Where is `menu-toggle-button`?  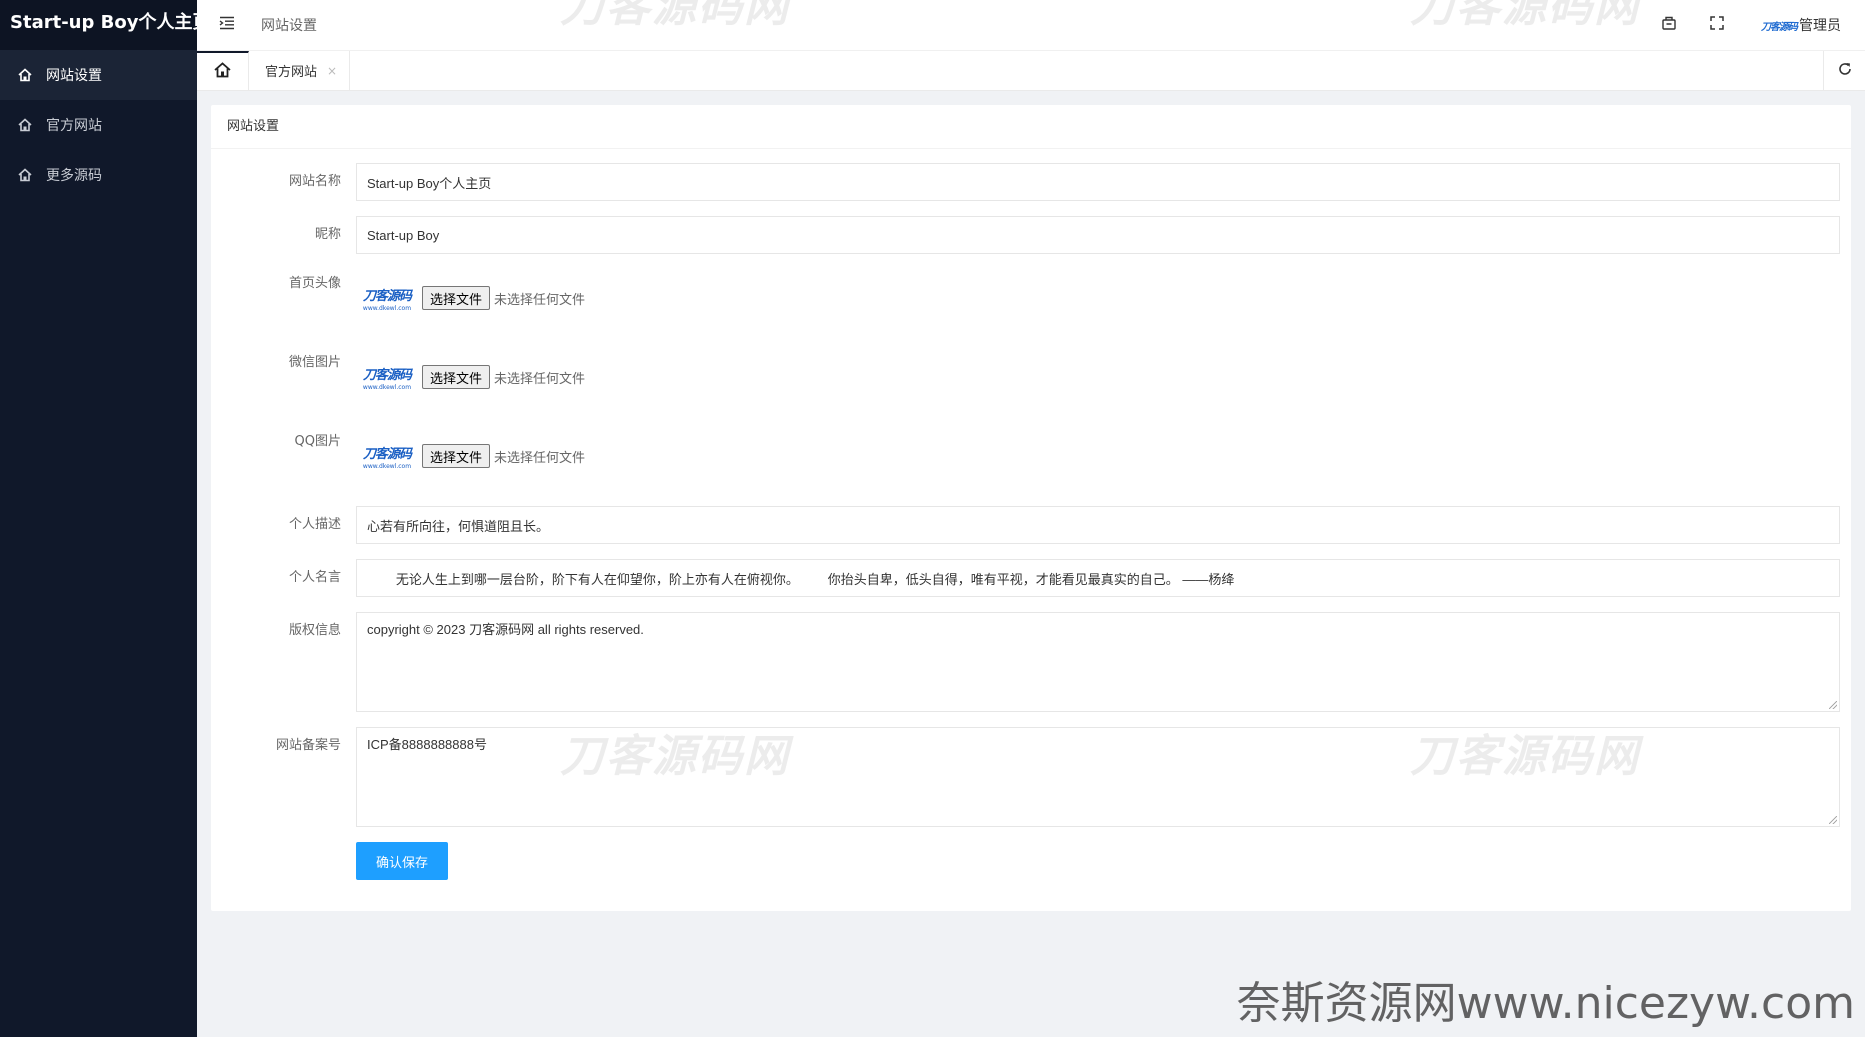 menu-toggle-button is located at coordinates (227, 25).